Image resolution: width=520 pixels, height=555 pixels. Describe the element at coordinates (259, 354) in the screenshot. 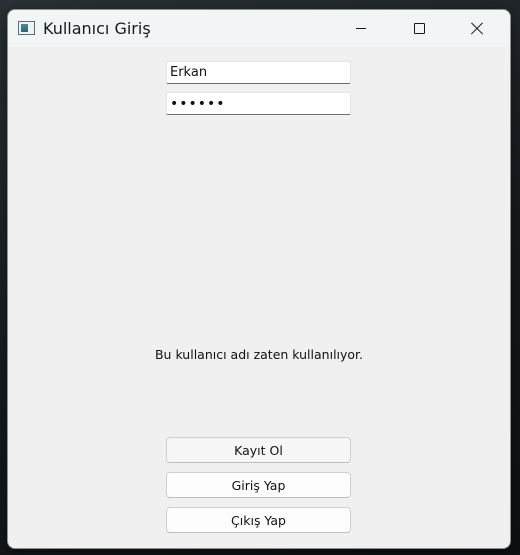

I see `status-message: Bu kullanıcı adı zaten kullanılıyor.` at that location.